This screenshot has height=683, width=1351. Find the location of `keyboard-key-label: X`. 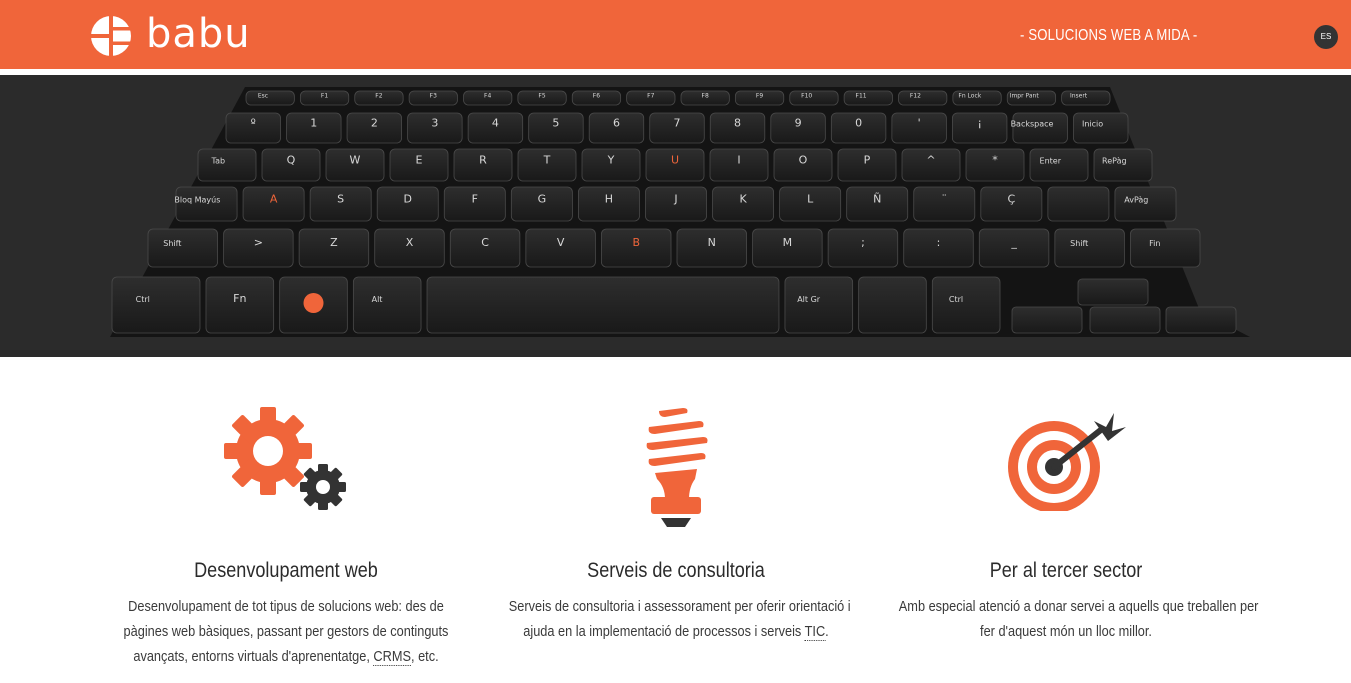

keyboard-key-label: X is located at coordinates (410, 242).